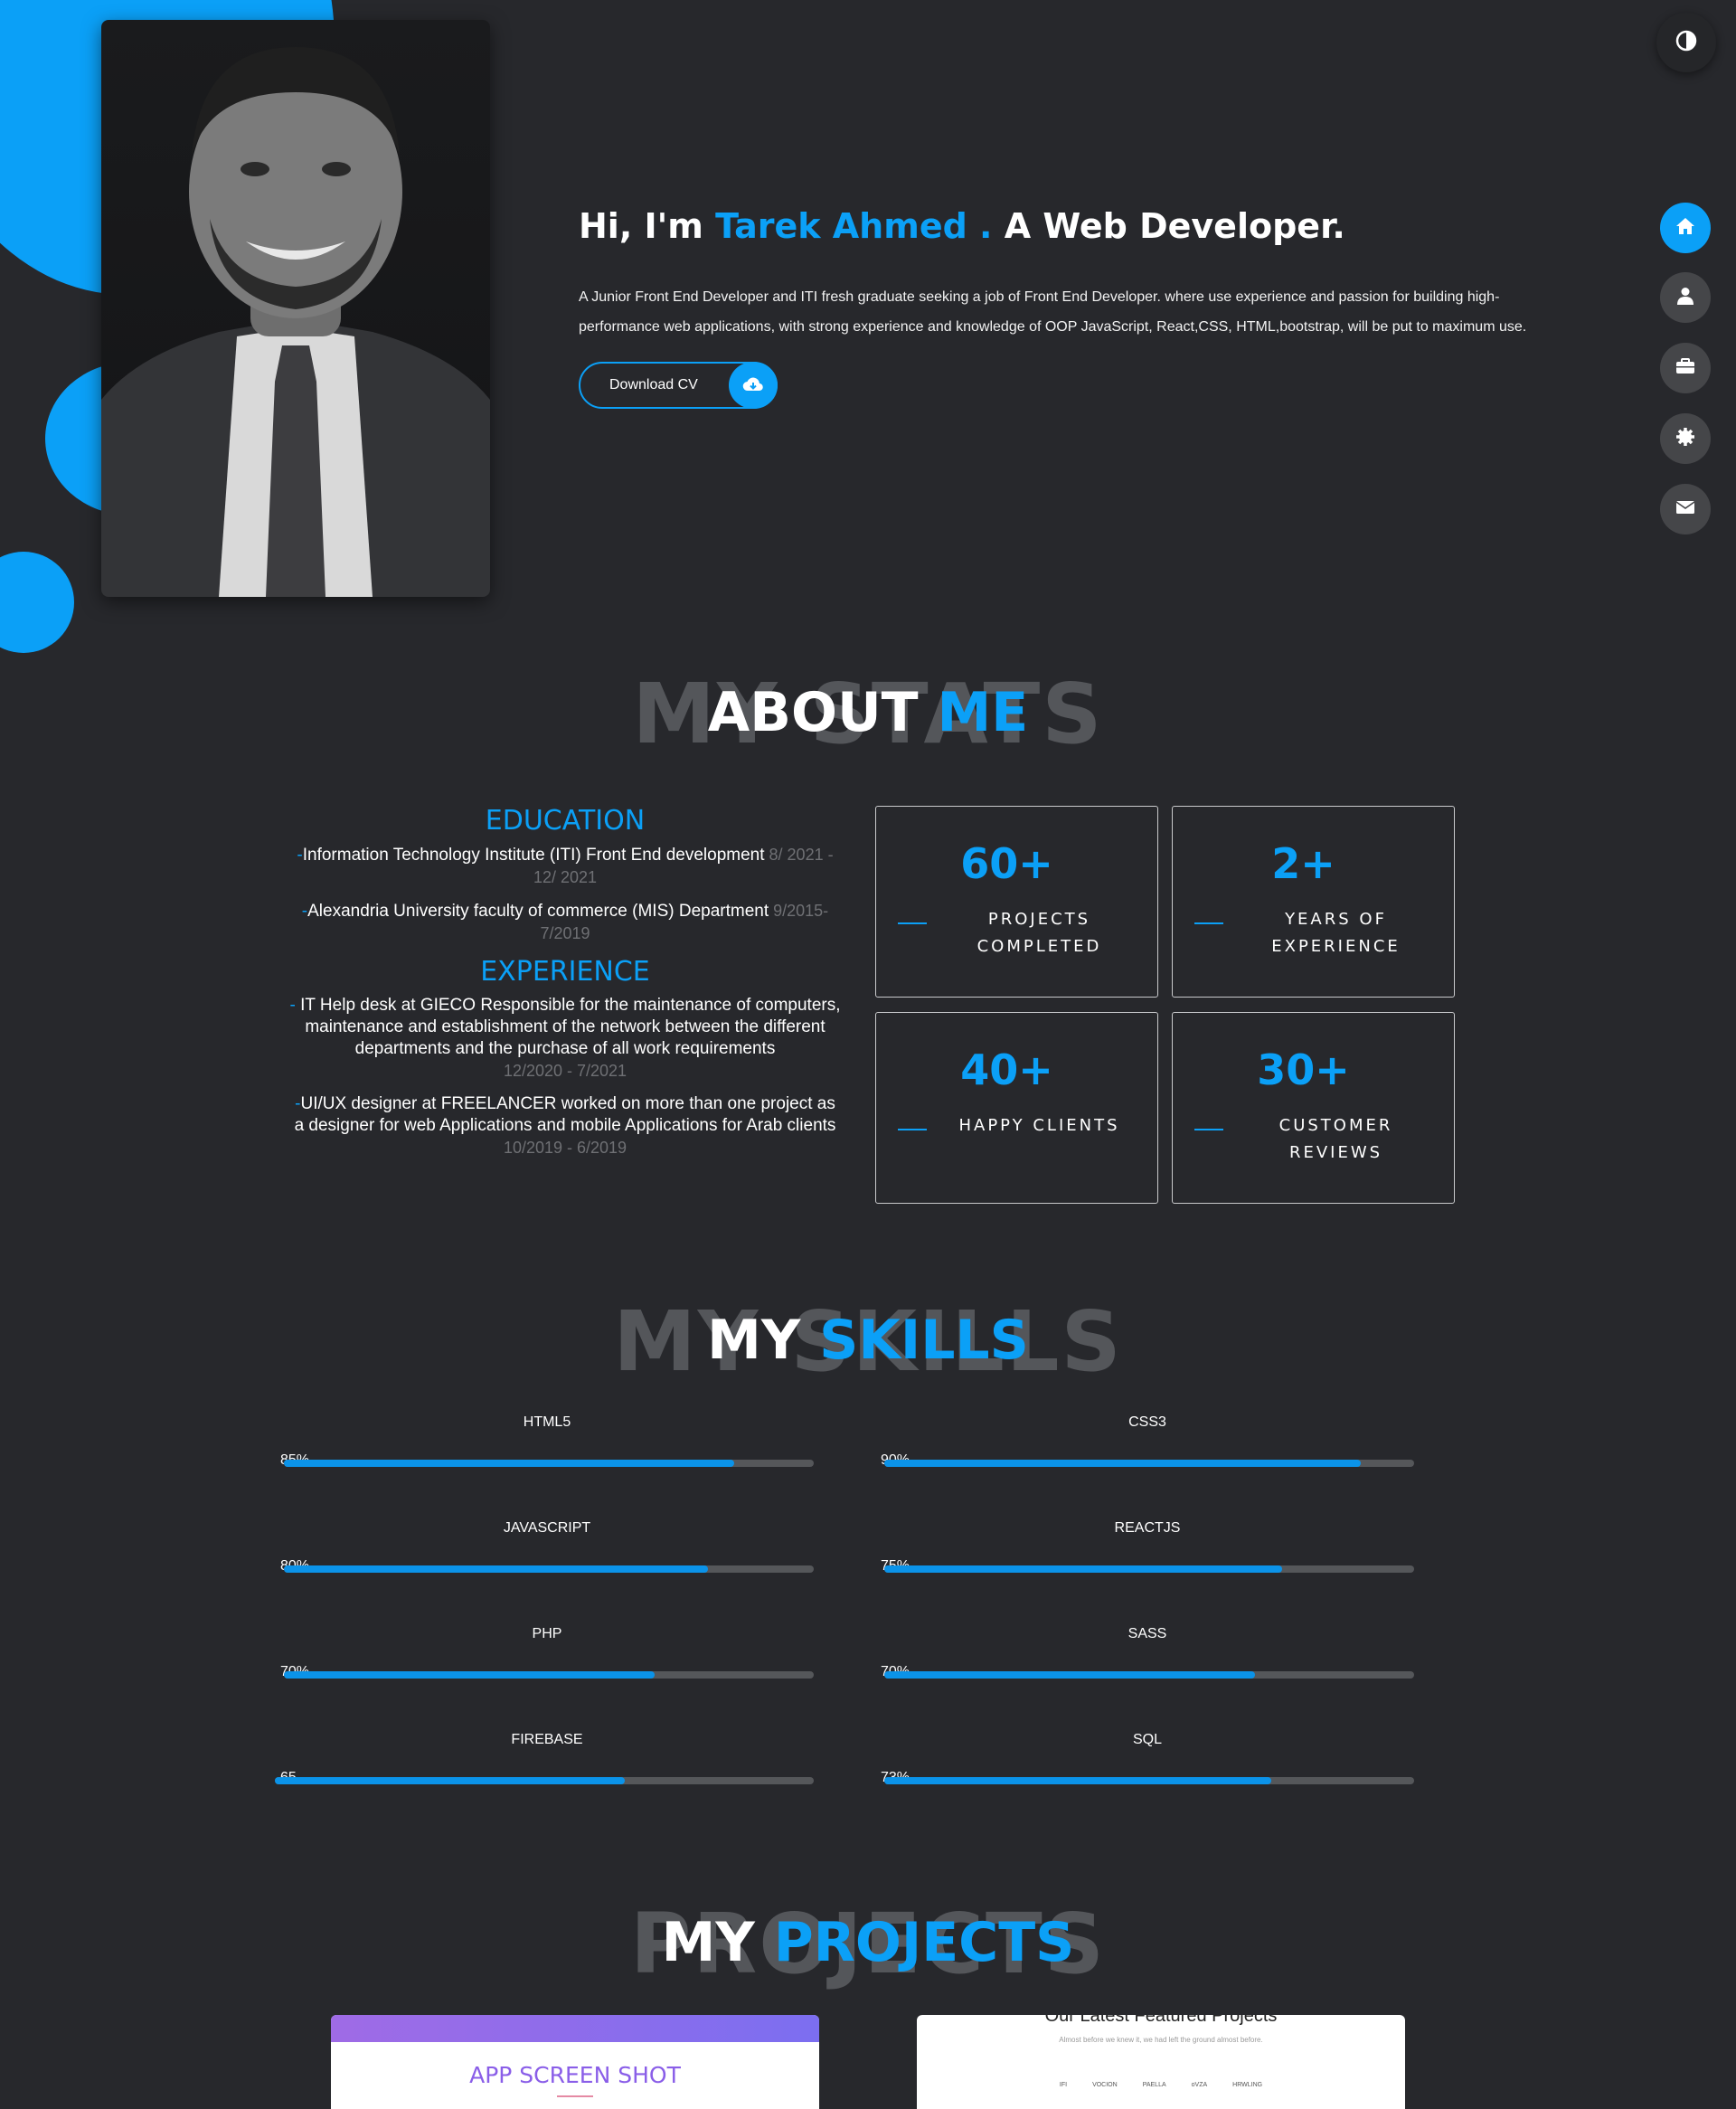 The image size is (1736, 2109). What do you see at coordinates (37, 603) in the screenshot?
I see `decor-blob-bottom` at bounding box center [37, 603].